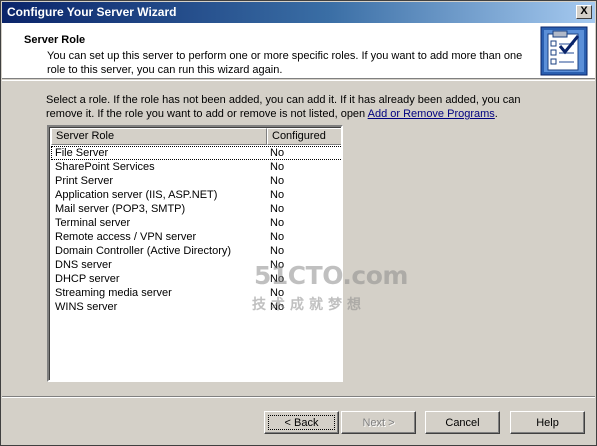 The width and height of the screenshot is (597, 446). Describe the element at coordinates (304, 136) in the screenshot. I see `column-header-configured: Configured` at that location.